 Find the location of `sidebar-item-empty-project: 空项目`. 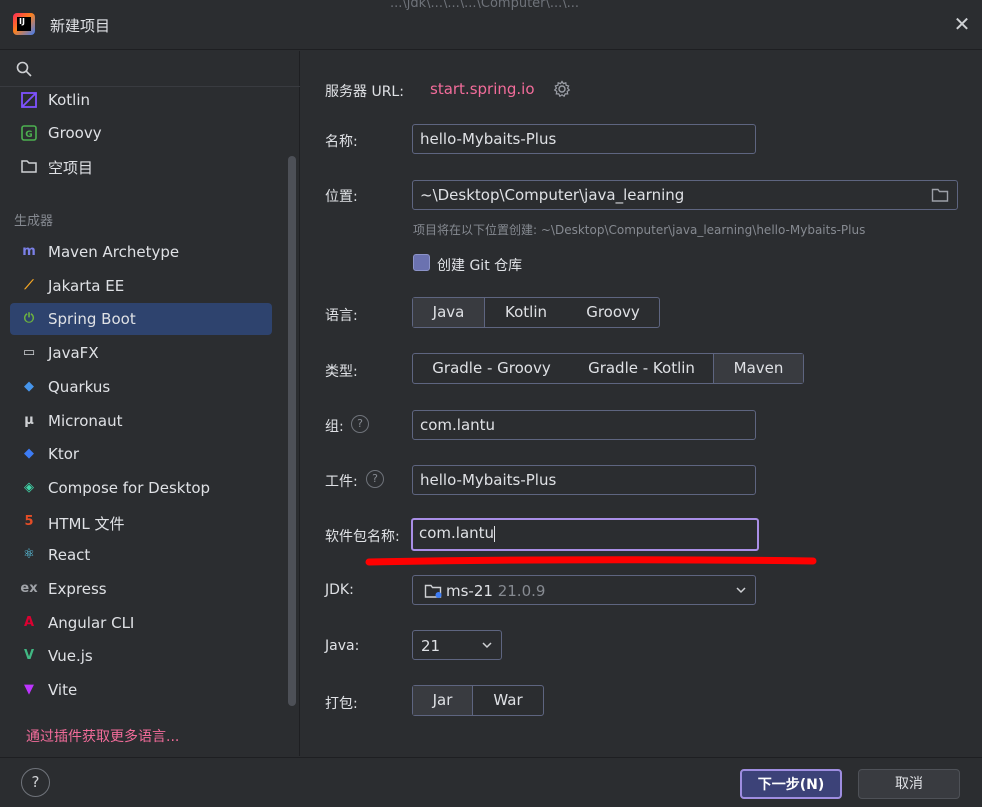

sidebar-item-empty-project: 空项目 is located at coordinates (141, 166).